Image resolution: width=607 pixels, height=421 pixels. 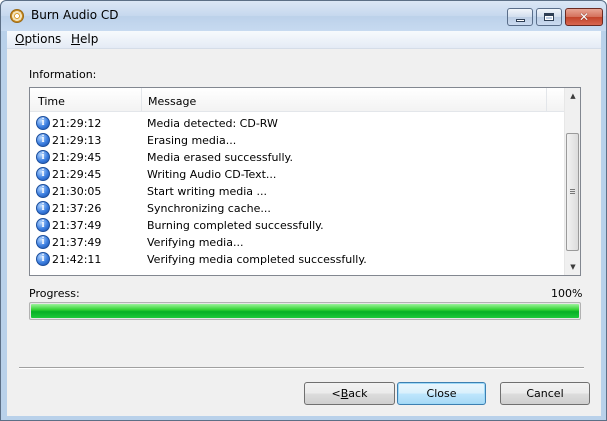 What do you see at coordinates (520, 20) in the screenshot?
I see `minimize-icon` at bounding box center [520, 20].